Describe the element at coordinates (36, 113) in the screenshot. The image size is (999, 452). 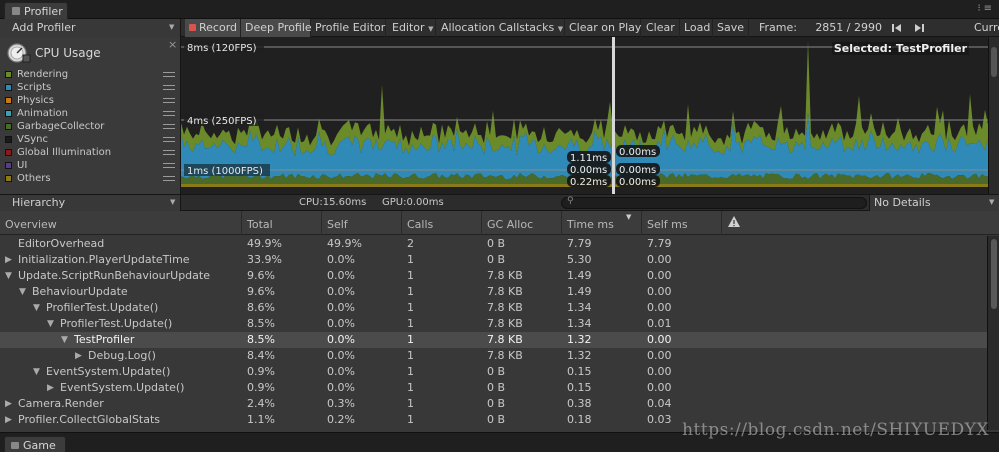
I see `legend-item: Animation` at that location.